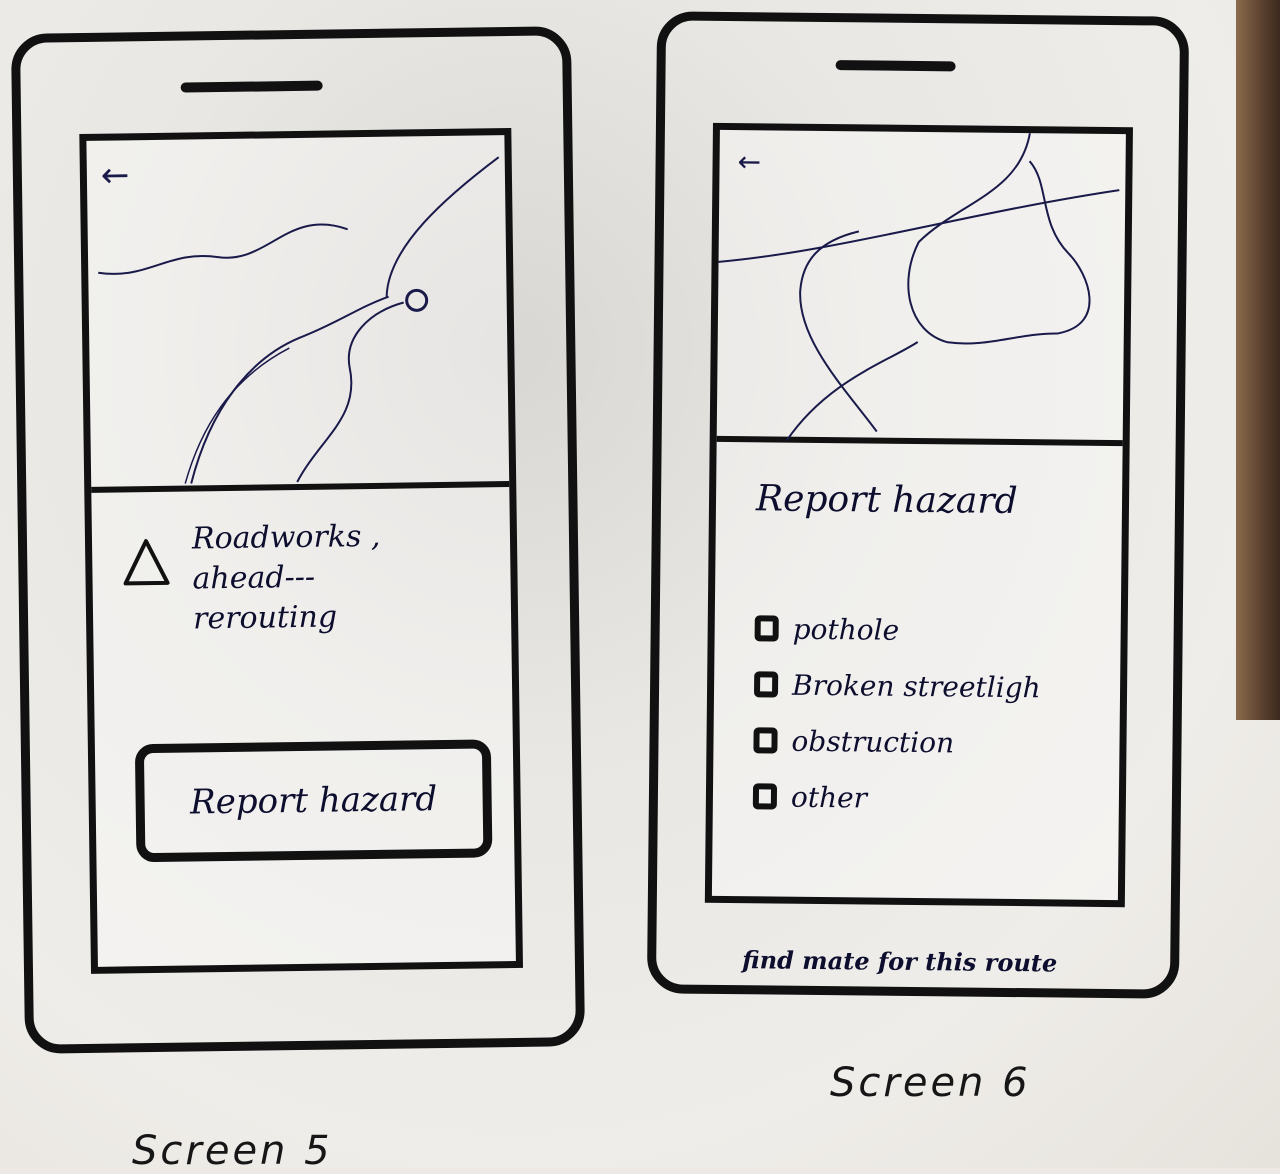 This screenshot has width=1280, height=1174. What do you see at coordinates (896, 797) in the screenshot?
I see `hazard-option-other: other` at bounding box center [896, 797].